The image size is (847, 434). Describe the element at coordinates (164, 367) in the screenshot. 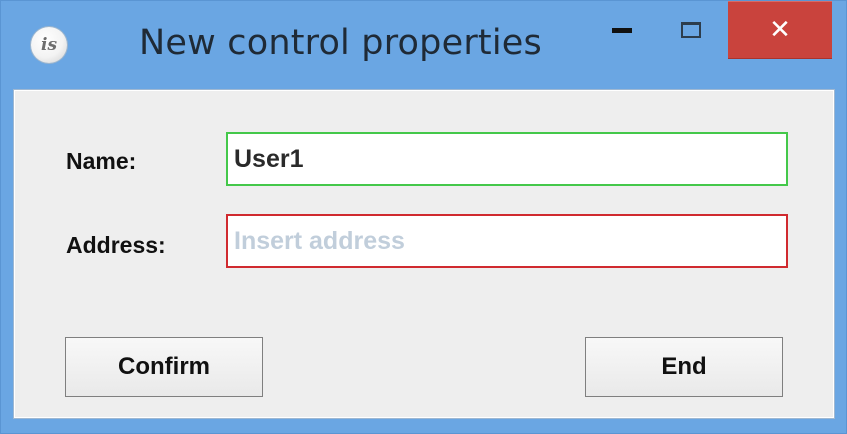

I see `confirm-button: Confirm` at that location.